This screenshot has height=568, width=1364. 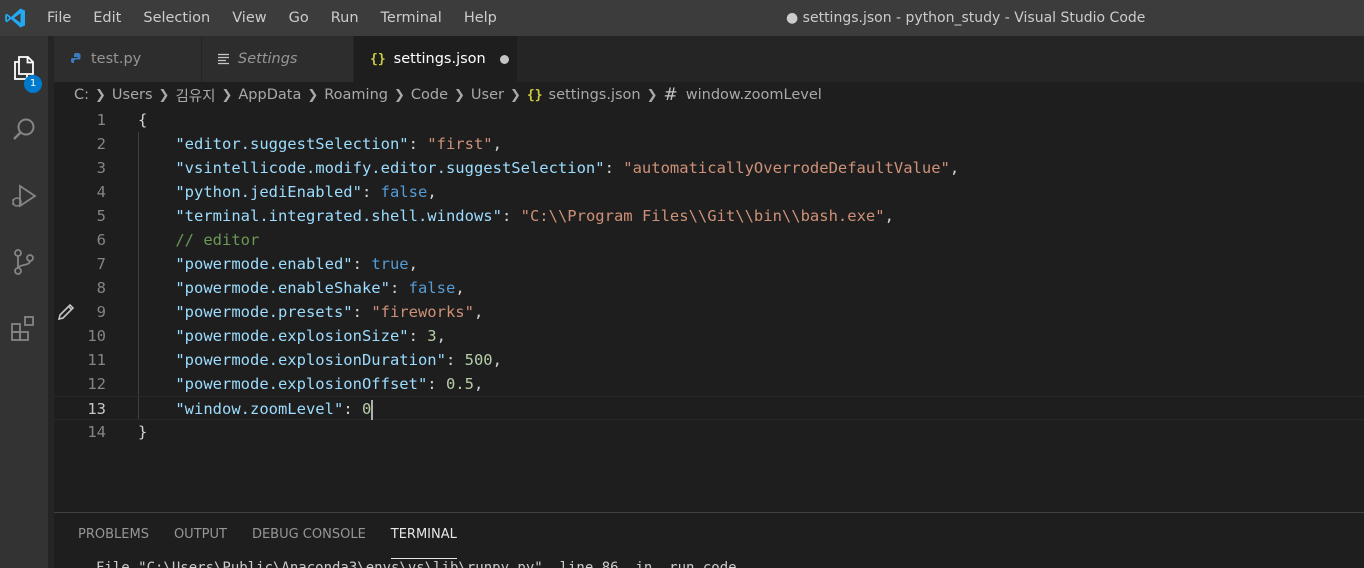 What do you see at coordinates (142, 432) in the screenshot?
I see `code-text: }` at bounding box center [142, 432].